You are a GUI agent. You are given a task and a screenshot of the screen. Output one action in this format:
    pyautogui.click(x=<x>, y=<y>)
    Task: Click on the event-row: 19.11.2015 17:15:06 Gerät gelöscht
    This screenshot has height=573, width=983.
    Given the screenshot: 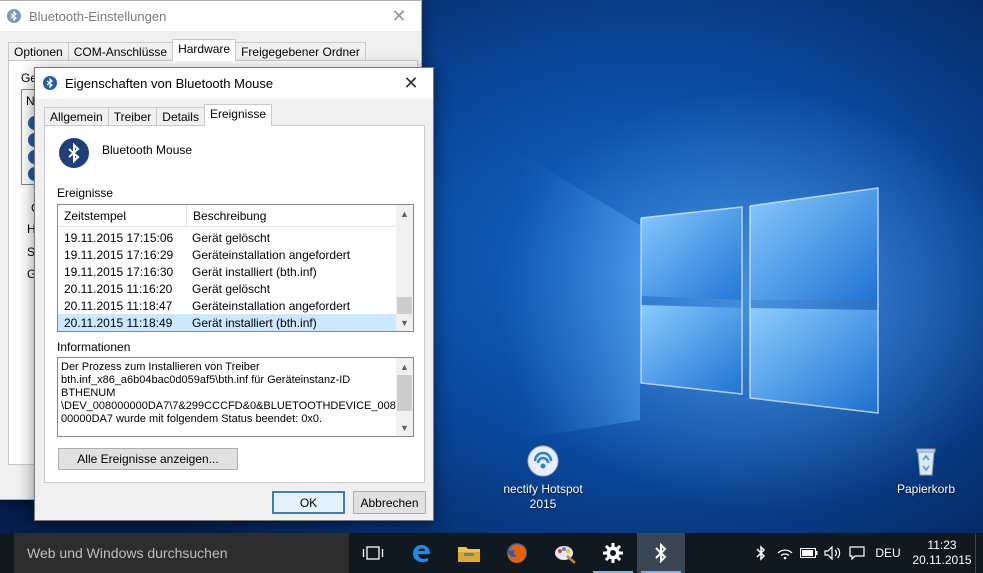 What is the action you would take?
    pyautogui.click(x=228, y=237)
    